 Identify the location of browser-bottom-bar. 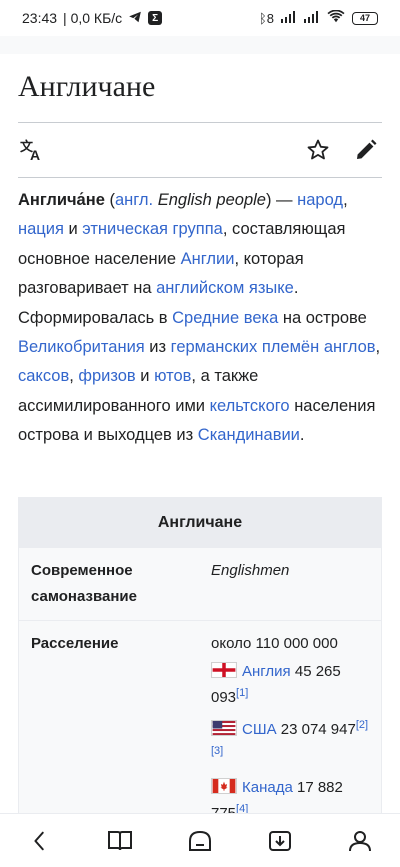
(200, 840).